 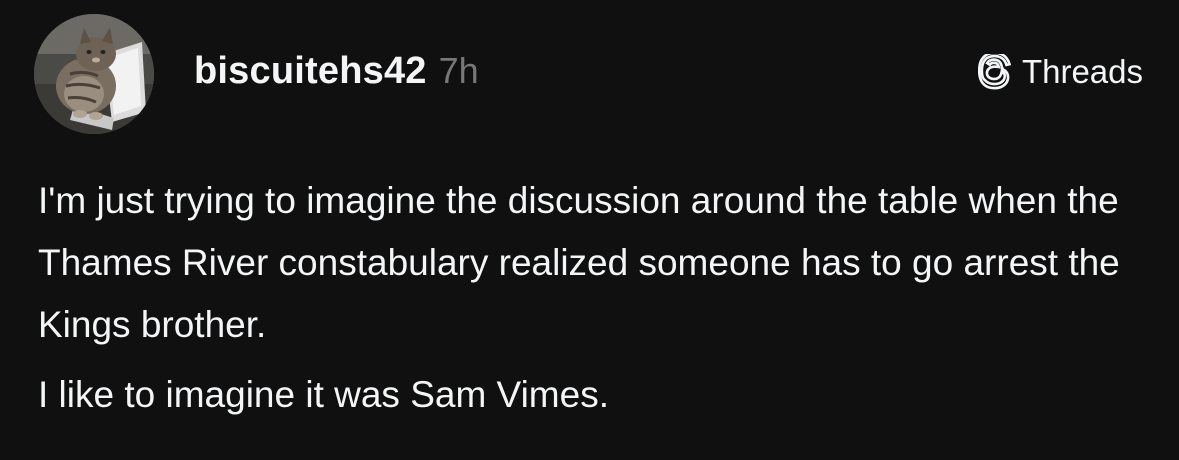 What do you see at coordinates (1082, 71) in the screenshot?
I see `threads-label: Threads` at bounding box center [1082, 71].